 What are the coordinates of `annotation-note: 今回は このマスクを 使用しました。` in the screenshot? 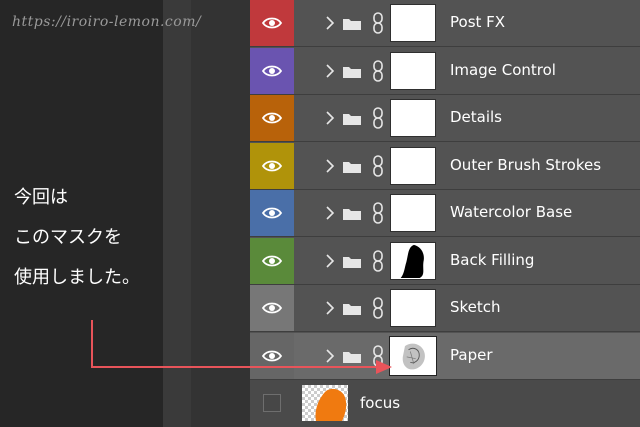 It's located at (77, 238).